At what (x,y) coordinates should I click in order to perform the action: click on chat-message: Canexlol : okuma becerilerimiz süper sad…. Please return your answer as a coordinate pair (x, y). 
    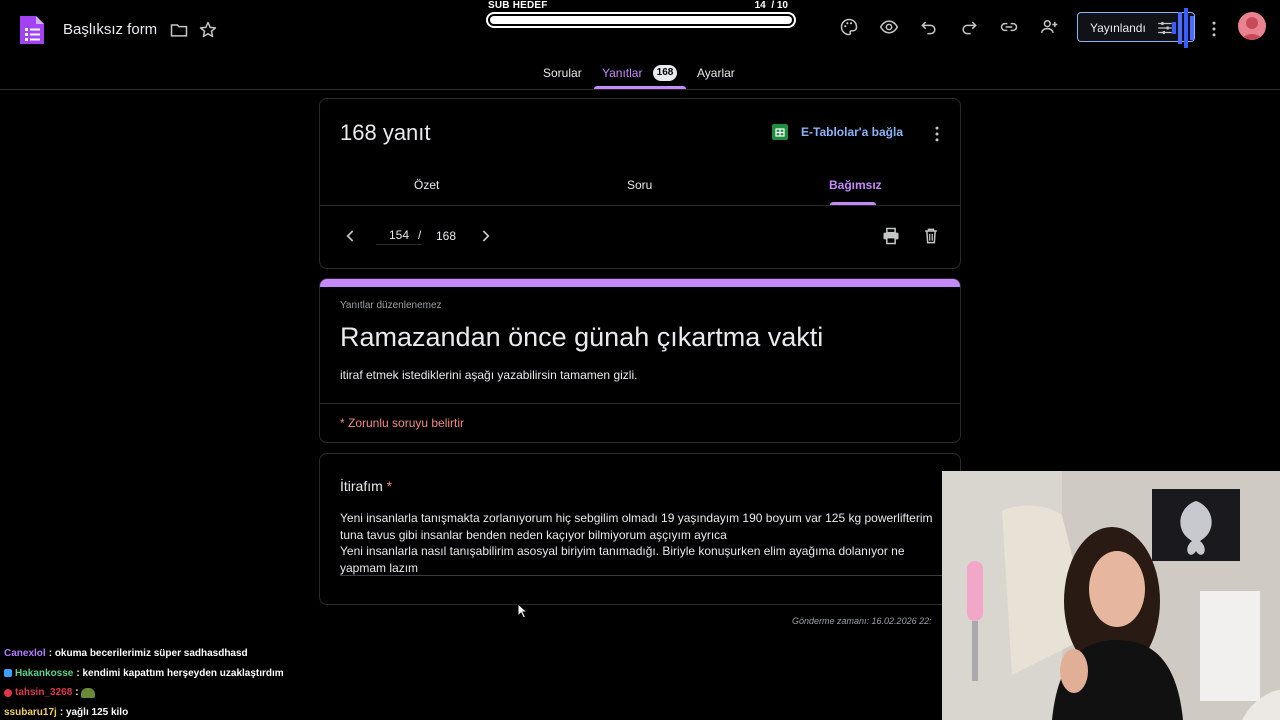
    Looking at the image, I should click on (126, 654).